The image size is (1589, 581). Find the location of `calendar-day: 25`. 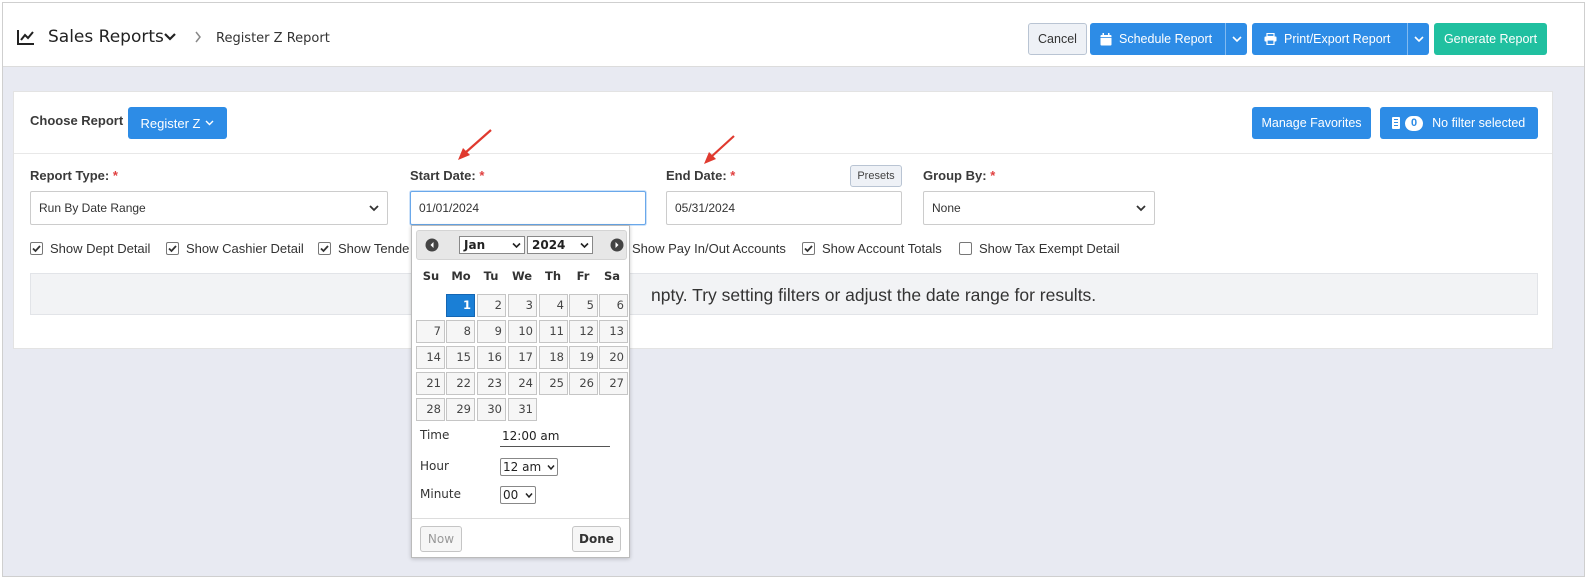

calendar-day: 25 is located at coordinates (553, 383).